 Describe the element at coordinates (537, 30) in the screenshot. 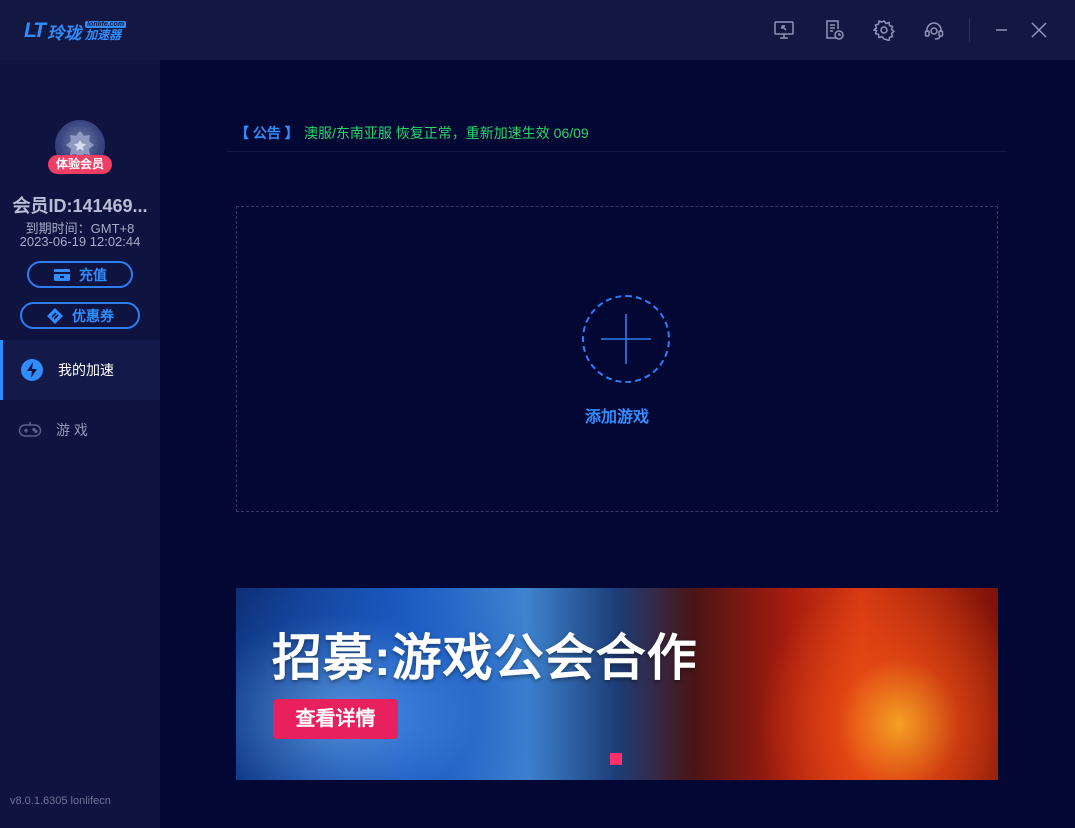

I see `title-bar: LT 玲珑 lonlife.com 加速器` at that location.